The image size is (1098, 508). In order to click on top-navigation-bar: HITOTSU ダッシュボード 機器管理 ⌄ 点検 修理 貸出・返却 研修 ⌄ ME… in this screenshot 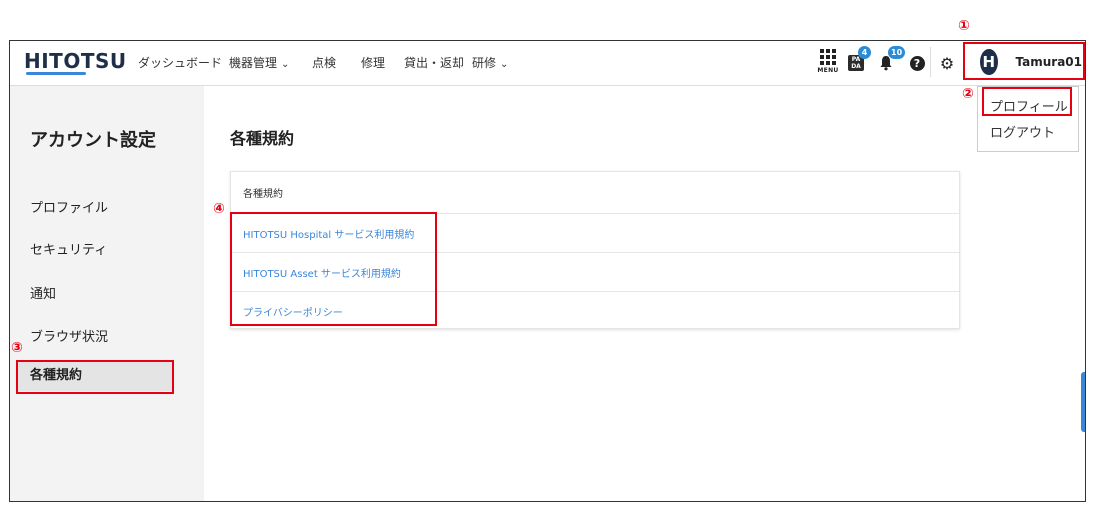, I will do `click(547, 63)`.